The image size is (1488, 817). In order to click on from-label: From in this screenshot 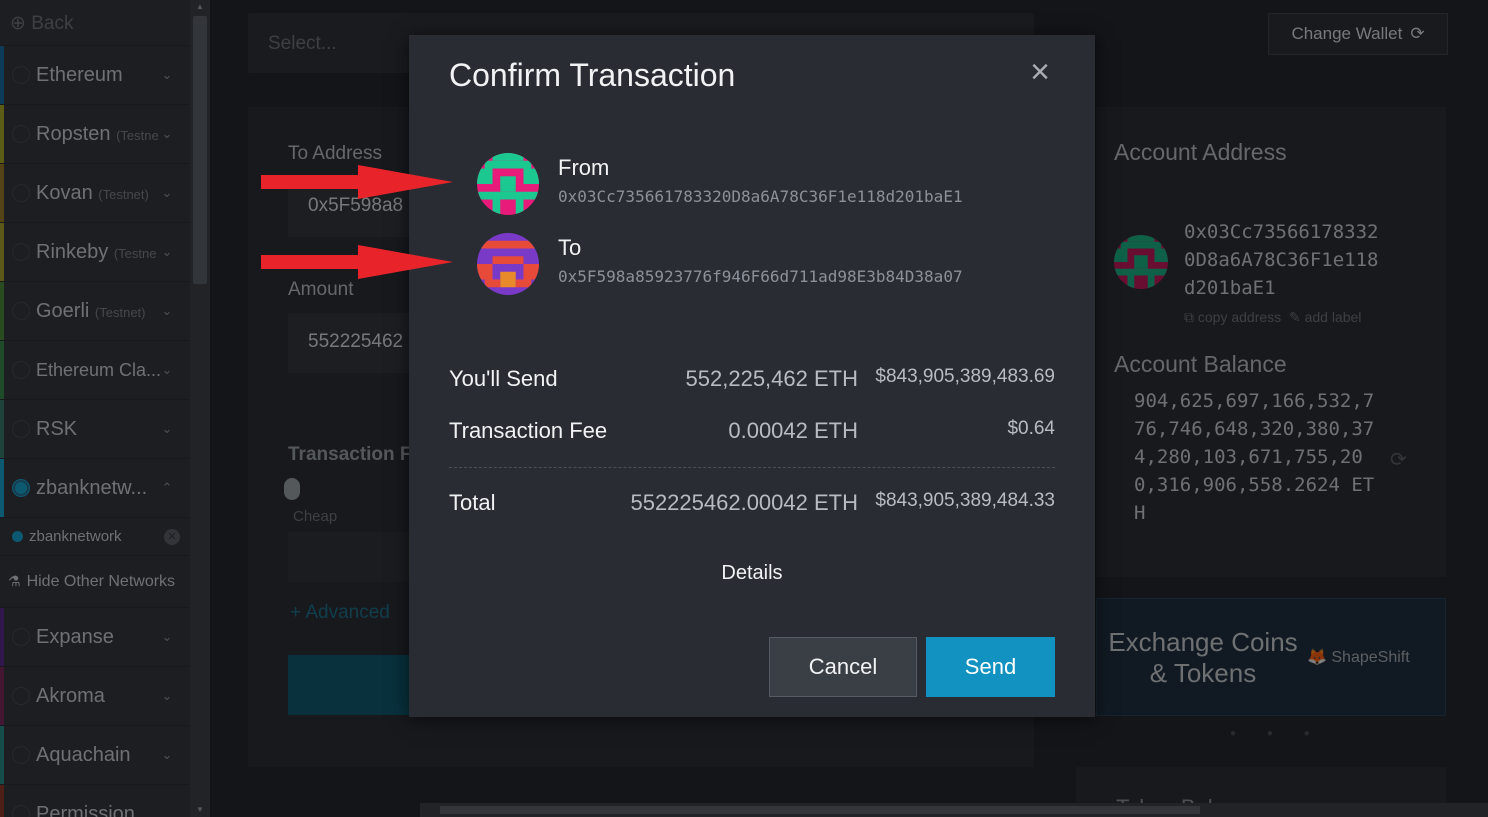, I will do `click(584, 167)`.